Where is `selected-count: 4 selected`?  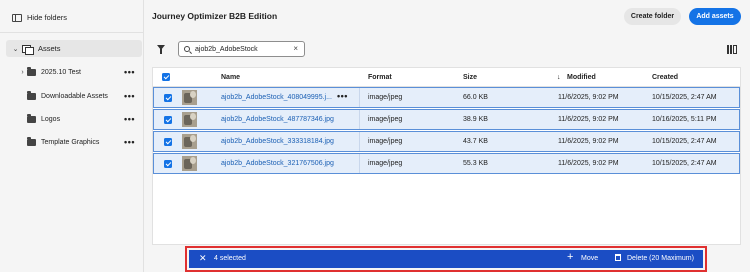 selected-count: 4 selected is located at coordinates (230, 258).